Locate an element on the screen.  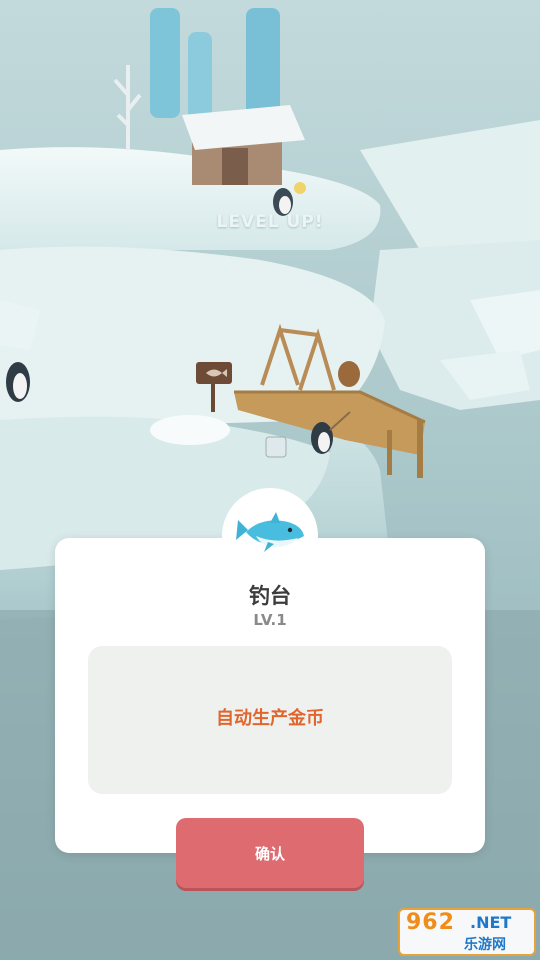
building-level: LV.1 is located at coordinates (270, 620).